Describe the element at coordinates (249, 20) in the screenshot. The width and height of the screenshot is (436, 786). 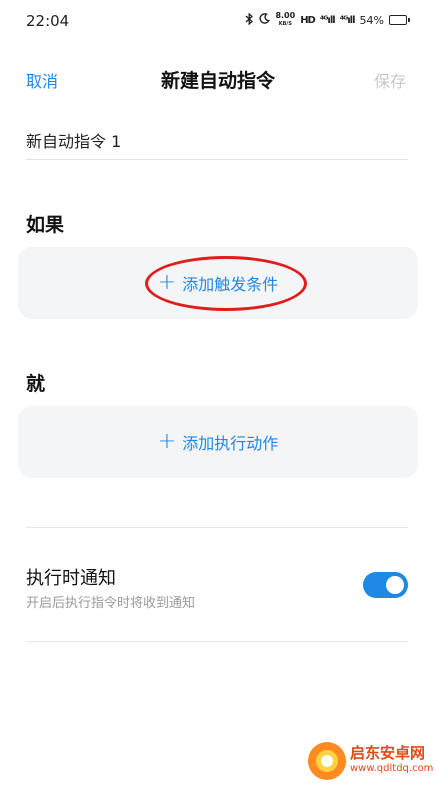
I see `bluetooth-icon` at that location.